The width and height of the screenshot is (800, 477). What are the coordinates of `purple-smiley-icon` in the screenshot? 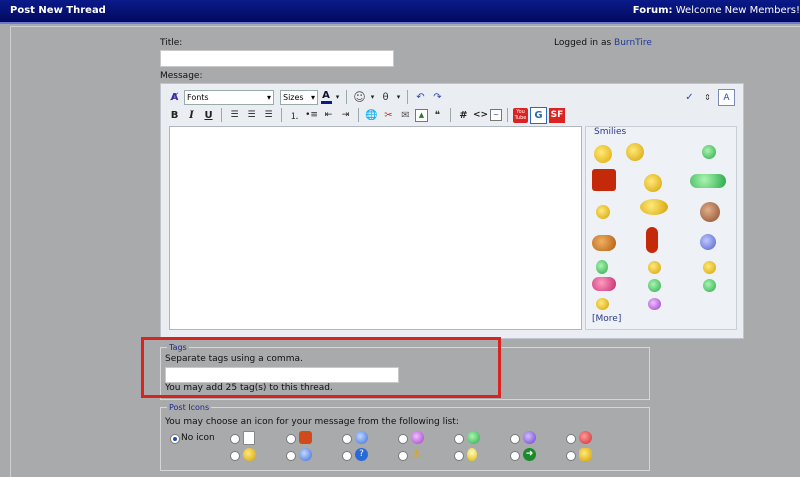 It's located at (654, 304).